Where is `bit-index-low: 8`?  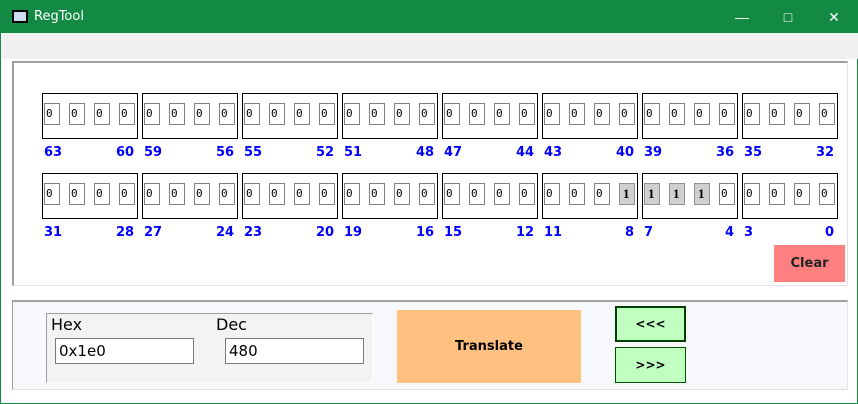 bit-index-low: 8 is located at coordinates (630, 232).